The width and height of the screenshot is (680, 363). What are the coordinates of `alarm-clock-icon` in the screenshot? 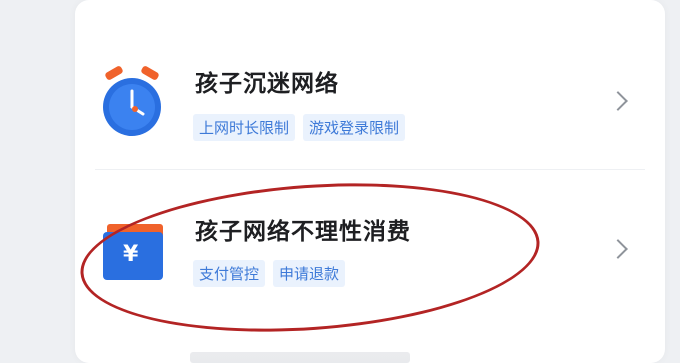 It's located at (132, 102).